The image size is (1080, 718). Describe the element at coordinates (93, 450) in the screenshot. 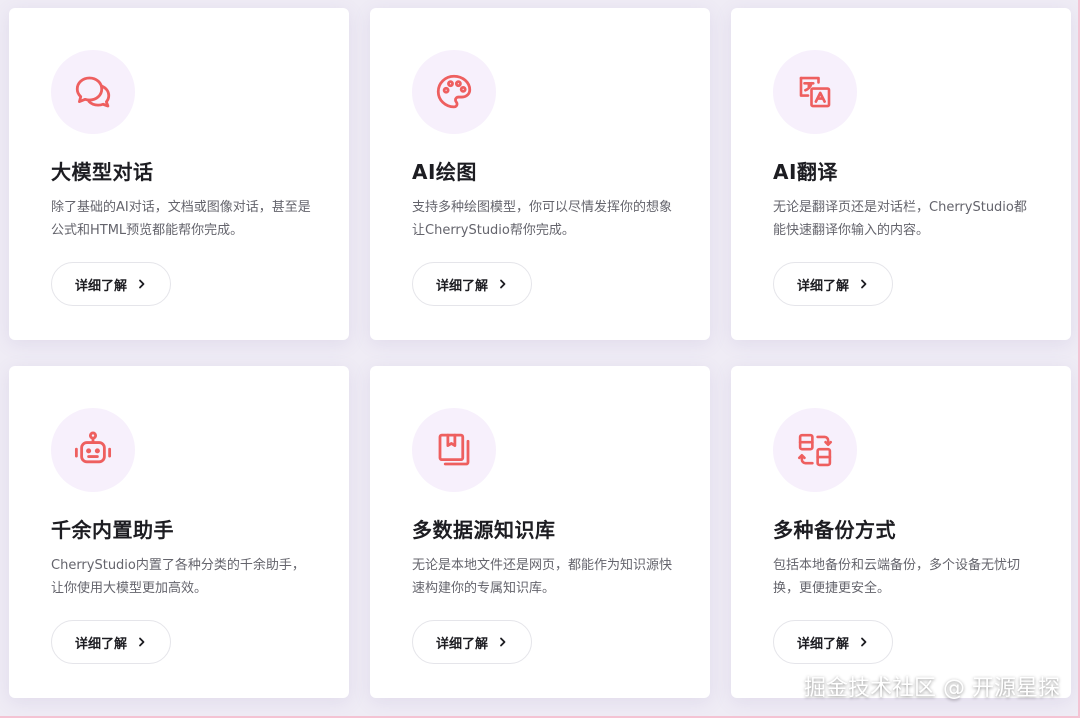

I see `robot-icon` at that location.